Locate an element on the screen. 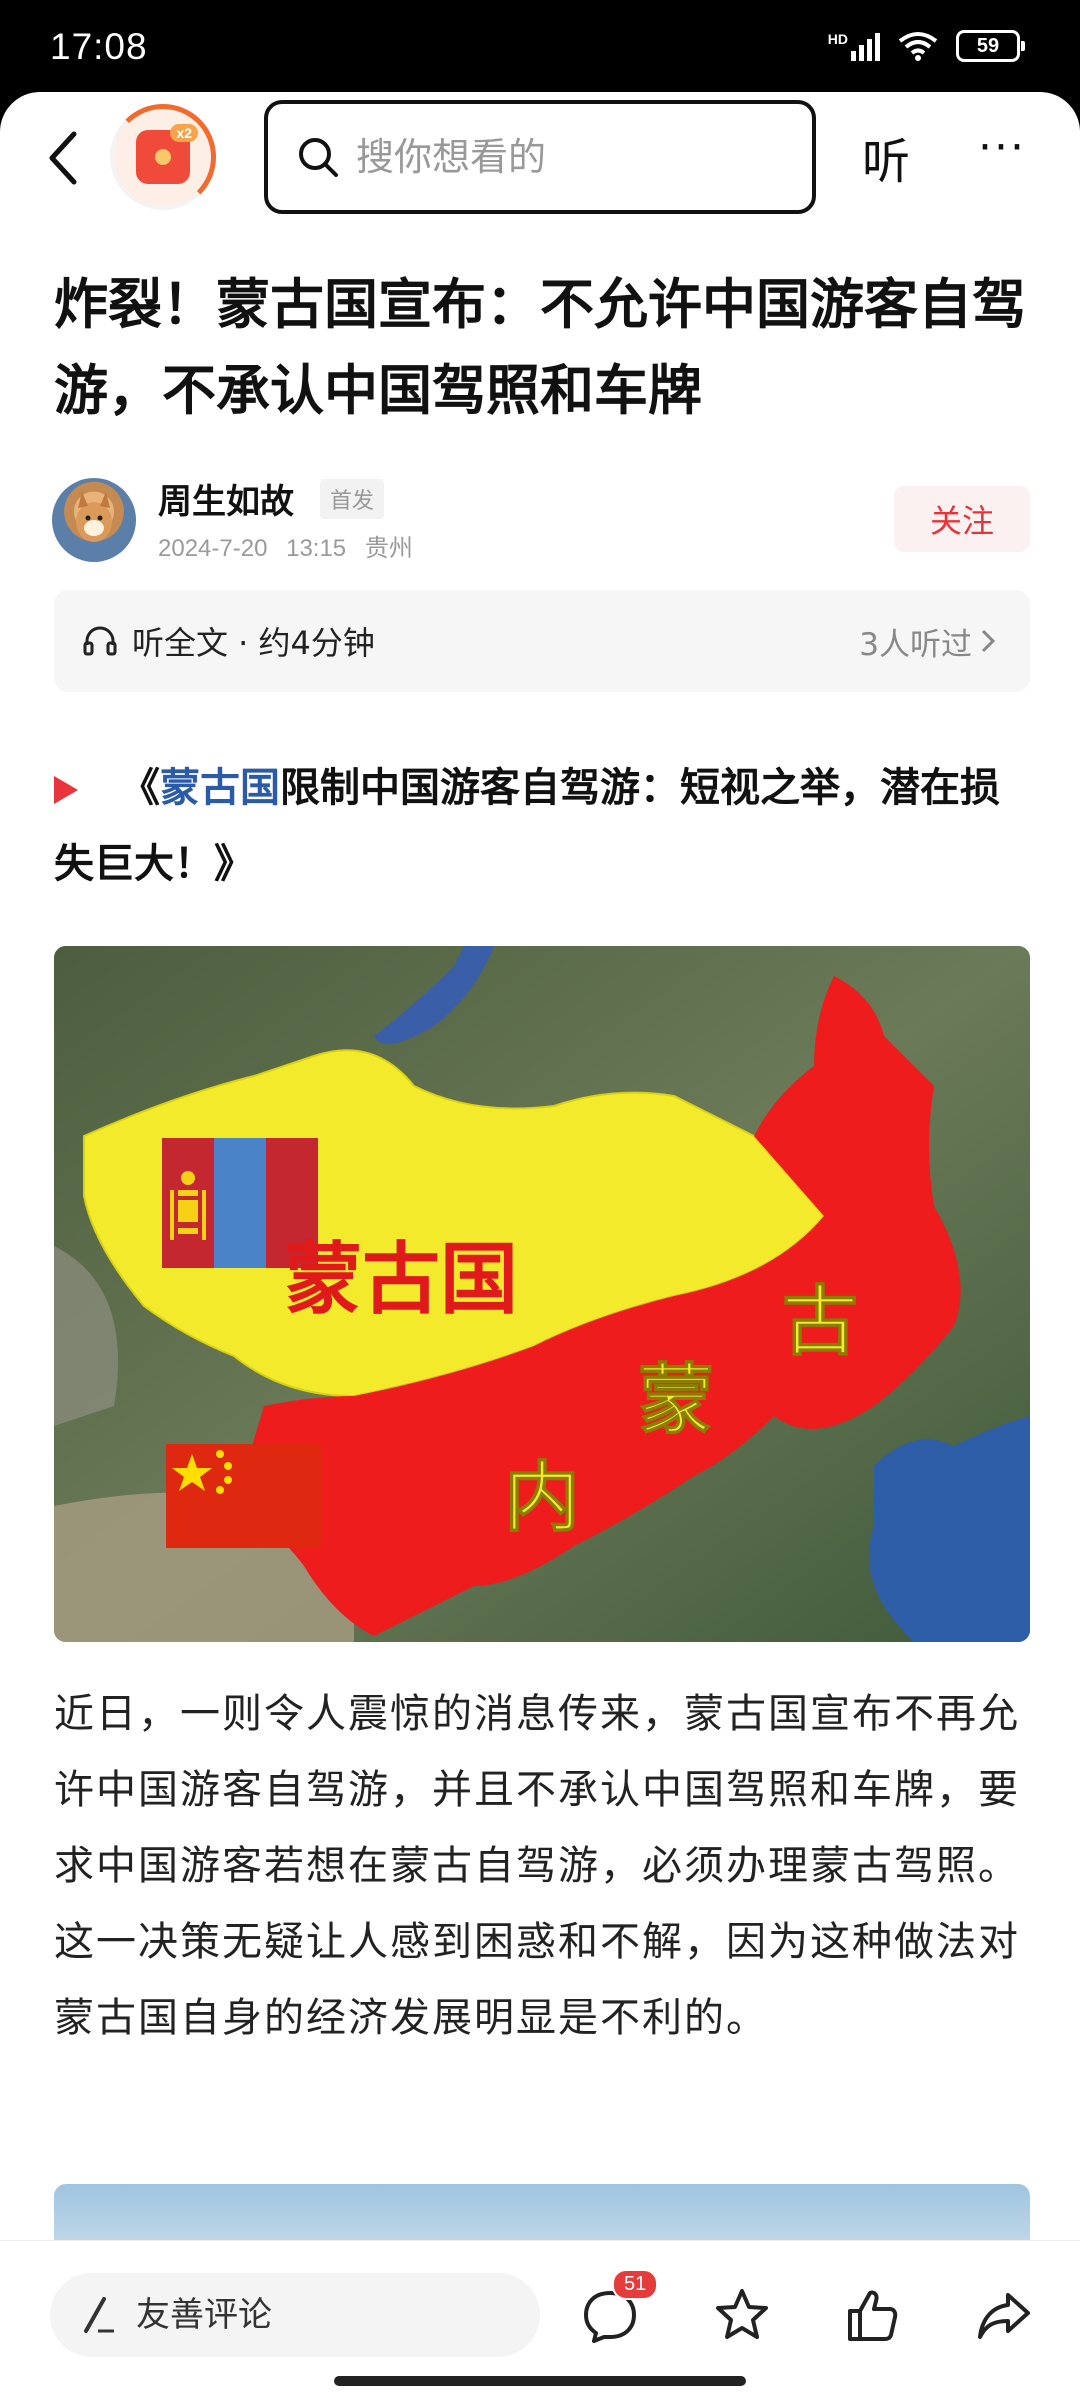  map-label-inner-1: 内 is located at coordinates (542, 1497).